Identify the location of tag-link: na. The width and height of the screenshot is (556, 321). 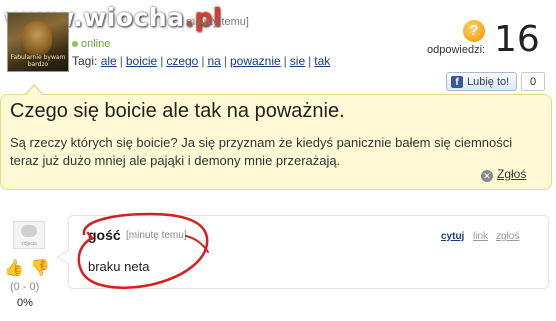
(213, 61).